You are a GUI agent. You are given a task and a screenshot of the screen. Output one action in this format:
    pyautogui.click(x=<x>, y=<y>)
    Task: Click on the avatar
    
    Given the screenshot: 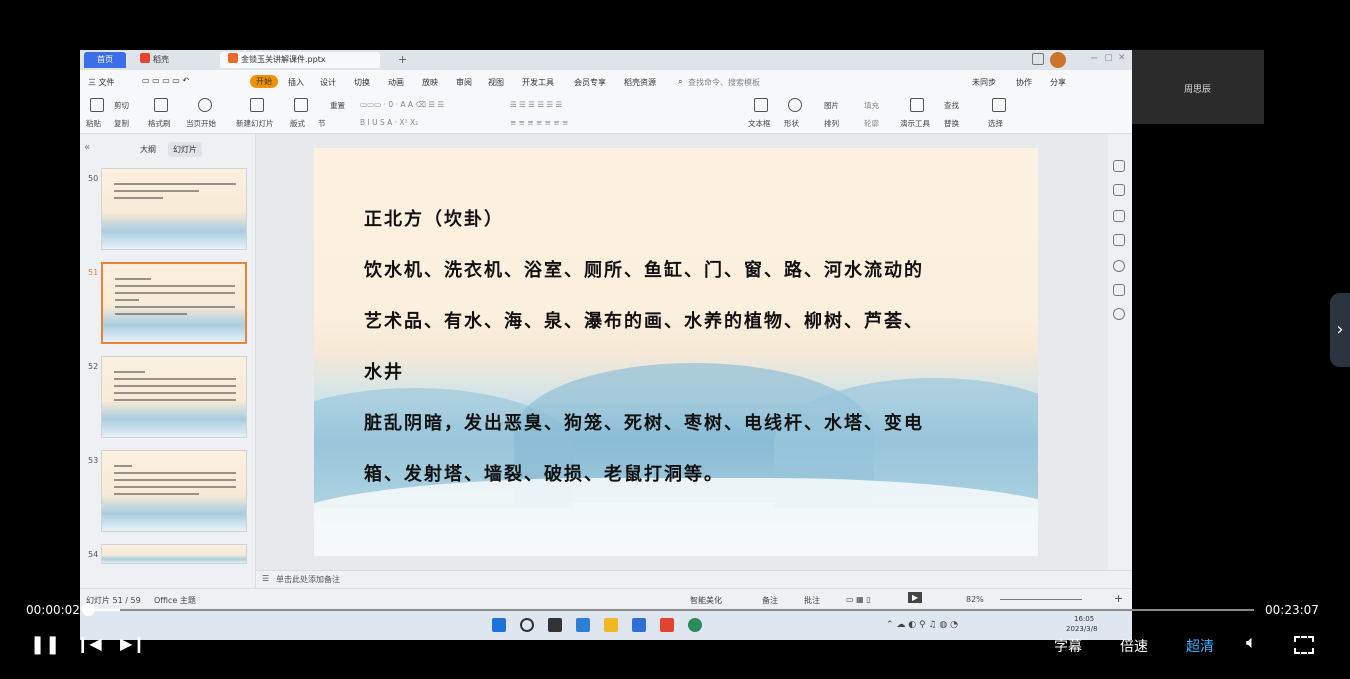 What is the action you would take?
    pyautogui.click(x=1058, y=60)
    